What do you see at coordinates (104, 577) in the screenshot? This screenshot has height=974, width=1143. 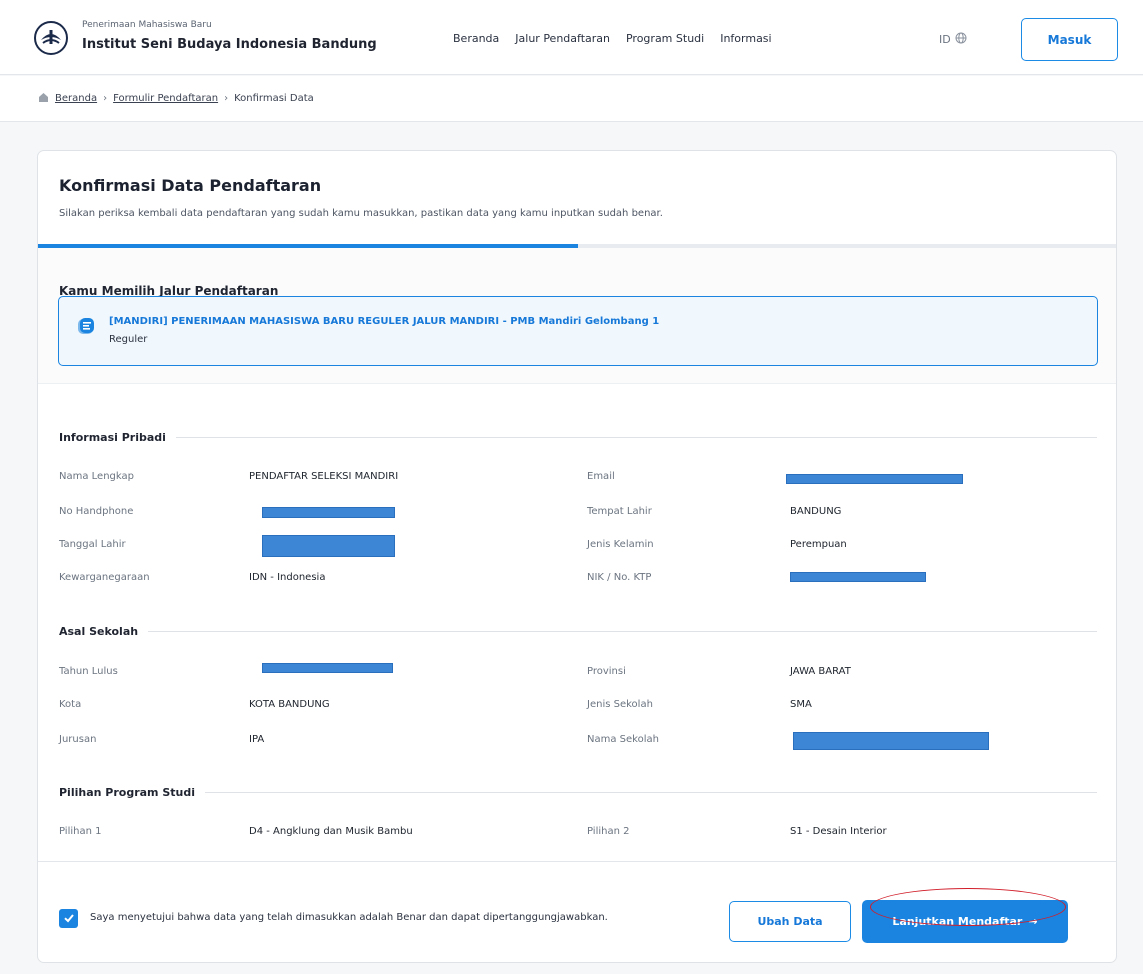 I see `label-kewarganegaraan: Kewarganegaraan` at bounding box center [104, 577].